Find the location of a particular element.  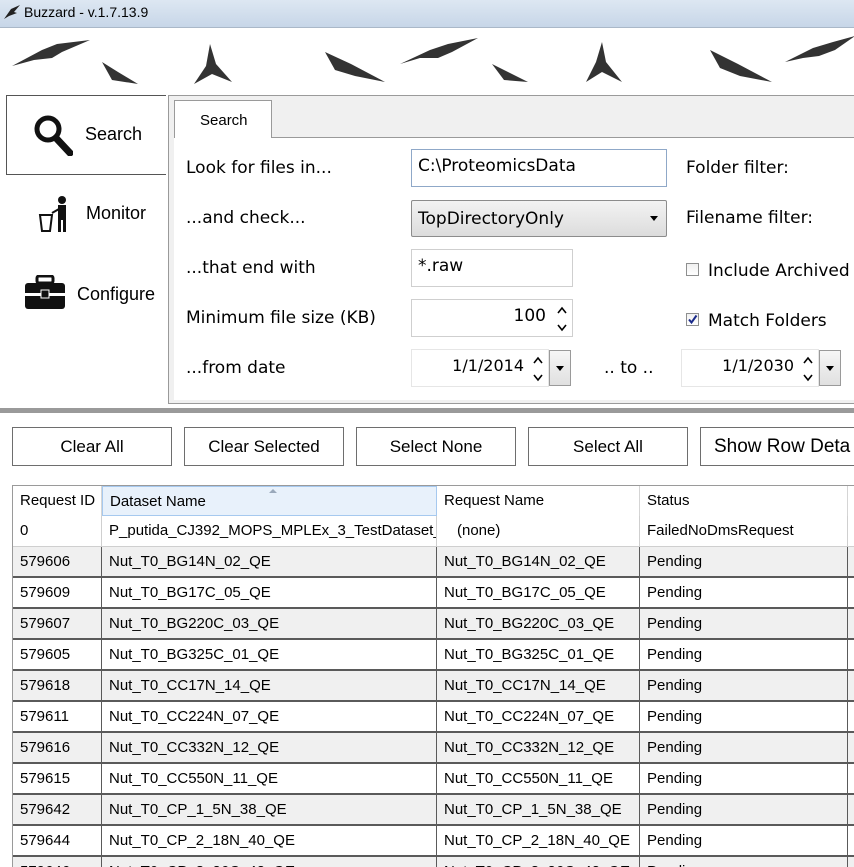

clear-selected-button: Clear Selected is located at coordinates (264, 446).